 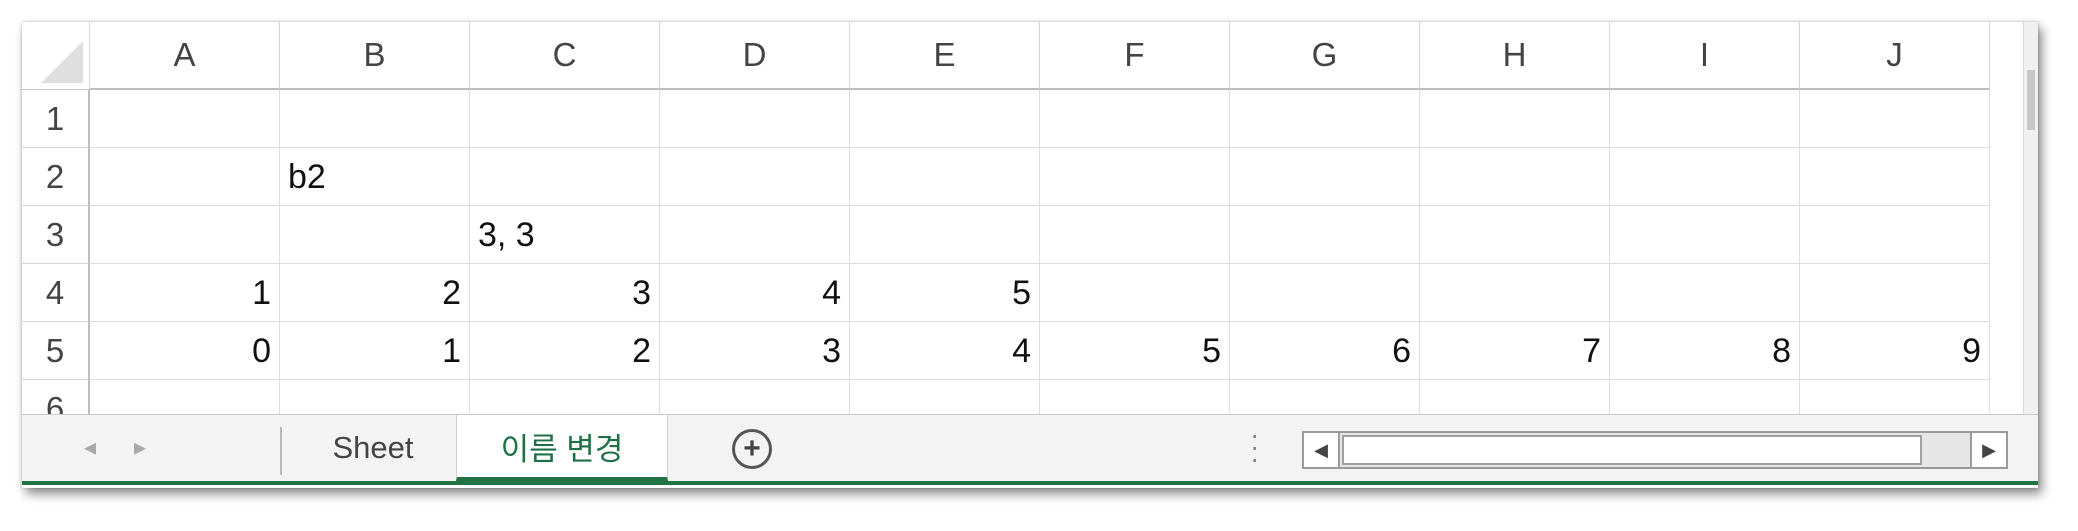 What do you see at coordinates (1030, 449) in the screenshot?
I see `sheet-tab-bar: ◂ ▸ Sheet 이름 변경 + · · · ◀ ▶` at bounding box center [1030, 449].